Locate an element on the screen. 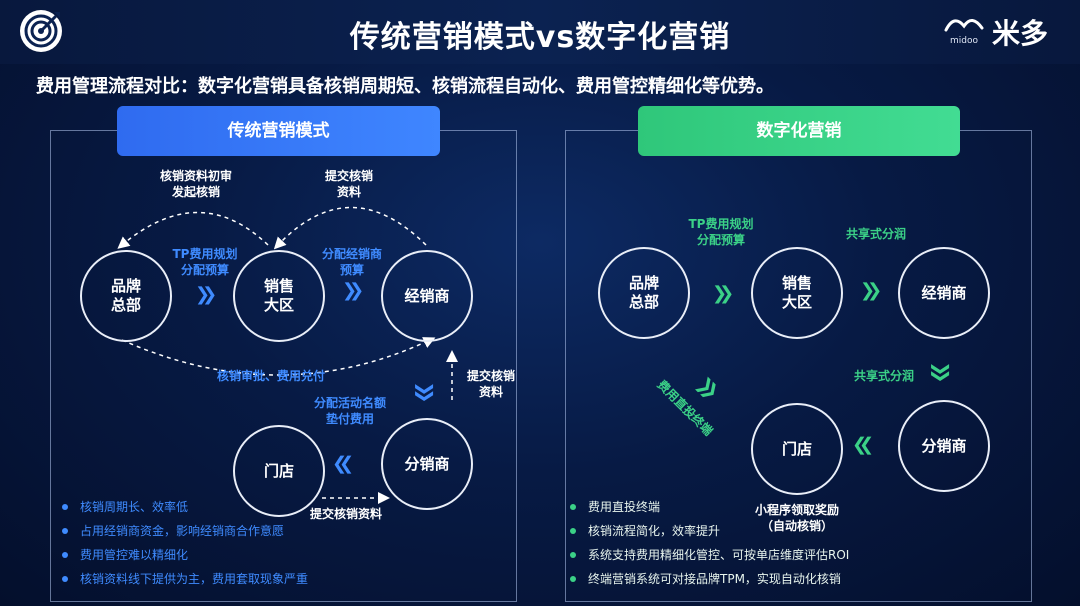 This screenshot has width=1080, height=606. trad-node-sub-distributor-label: 分销商 is located at coordinates (427, 463).